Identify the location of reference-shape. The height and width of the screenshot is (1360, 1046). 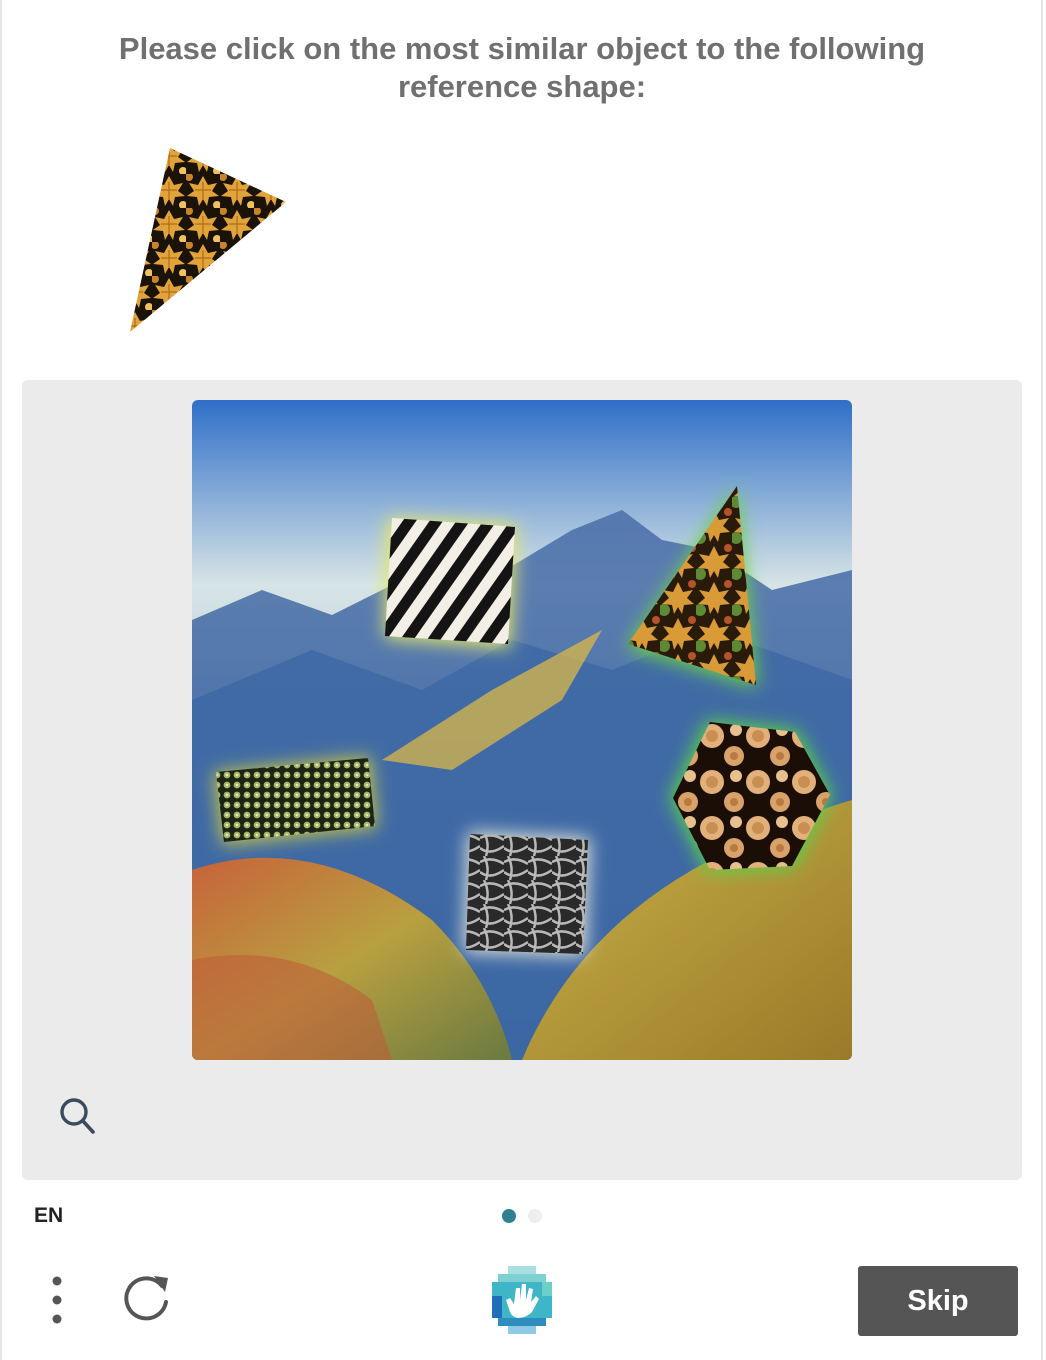
(213, 245).